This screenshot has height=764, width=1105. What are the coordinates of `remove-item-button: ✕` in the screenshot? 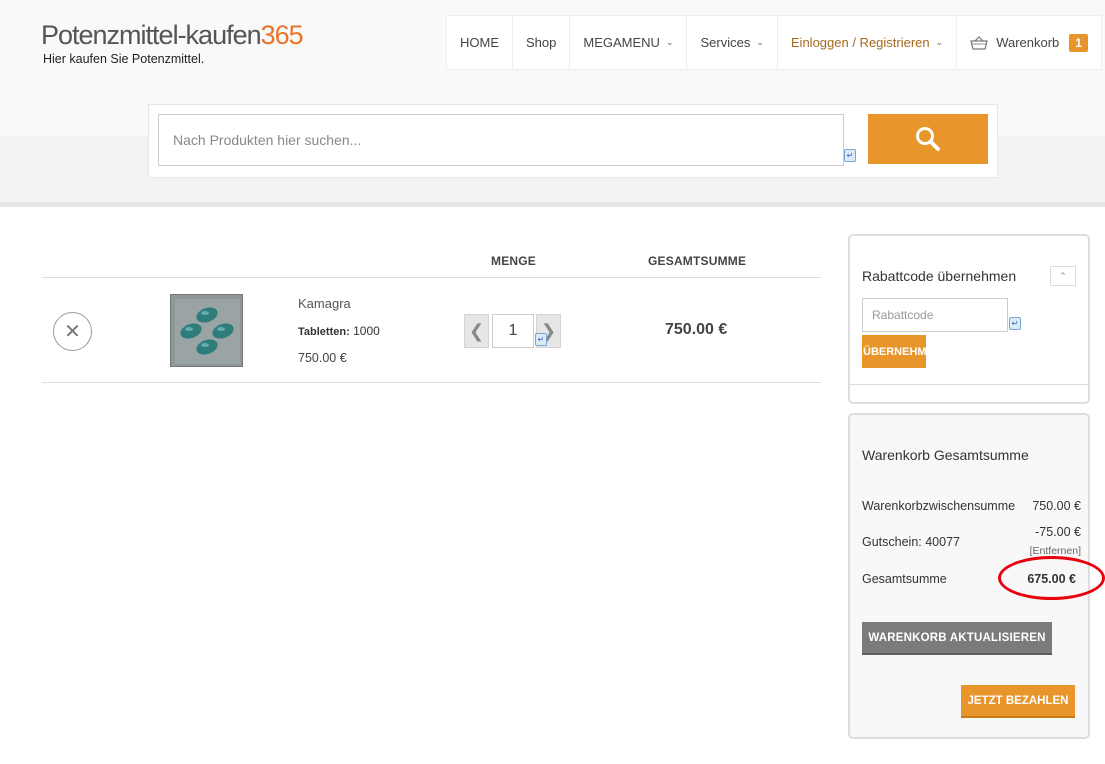 It's located at (72, 331).